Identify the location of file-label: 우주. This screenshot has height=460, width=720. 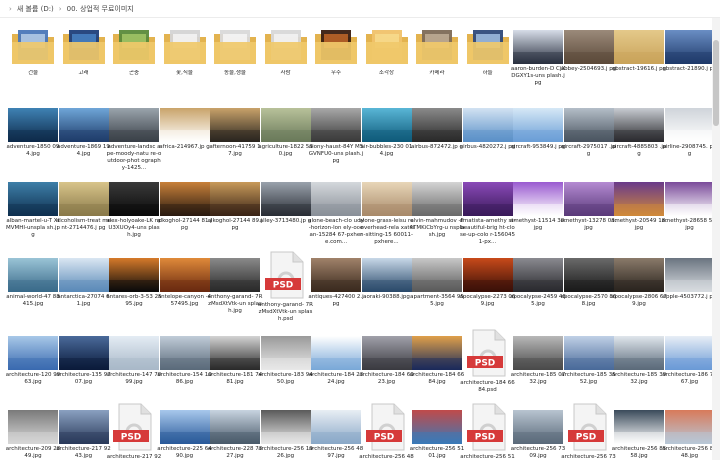
(336, 73).